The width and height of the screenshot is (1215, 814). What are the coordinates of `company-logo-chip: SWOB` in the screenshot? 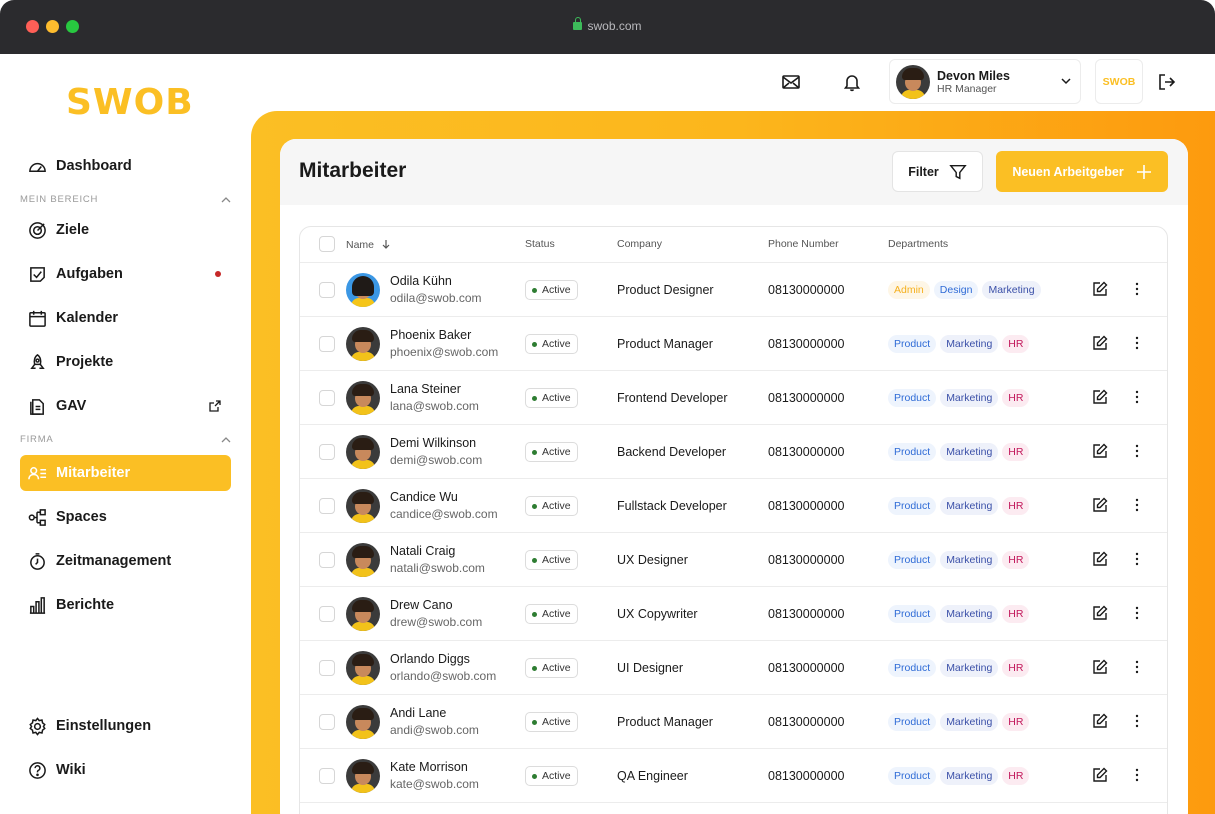 It's located at (1119, 81).